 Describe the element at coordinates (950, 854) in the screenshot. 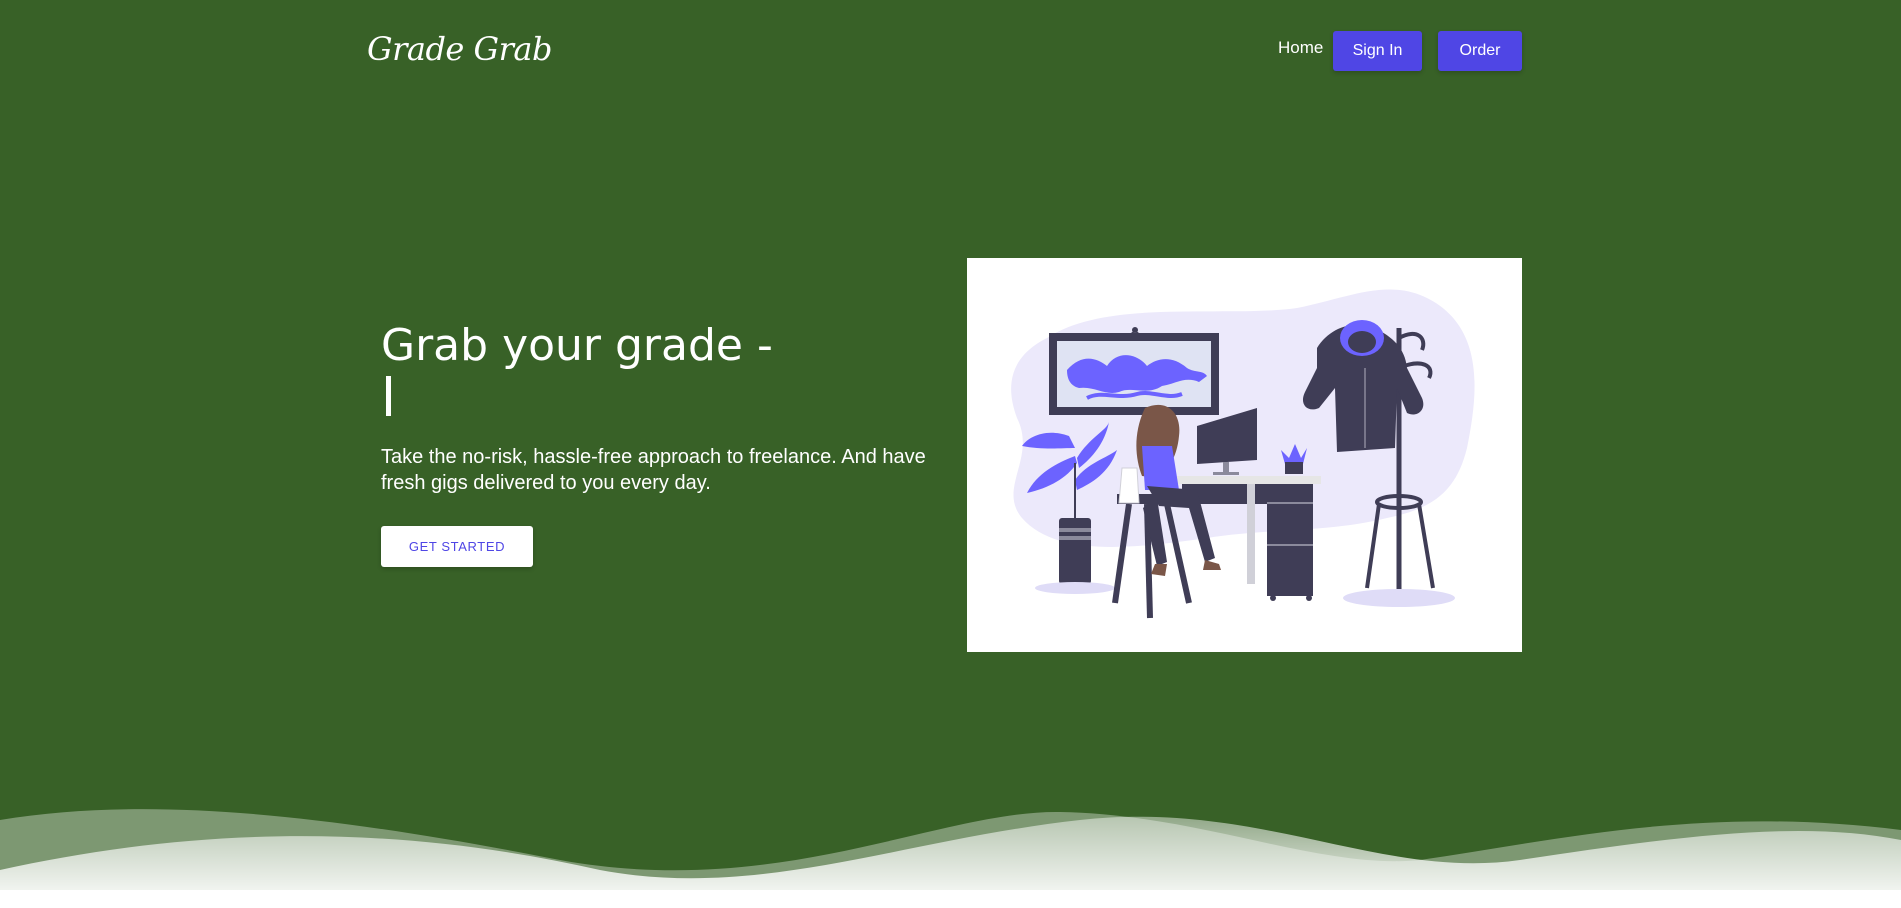

I see `bottom-waves` at that location.